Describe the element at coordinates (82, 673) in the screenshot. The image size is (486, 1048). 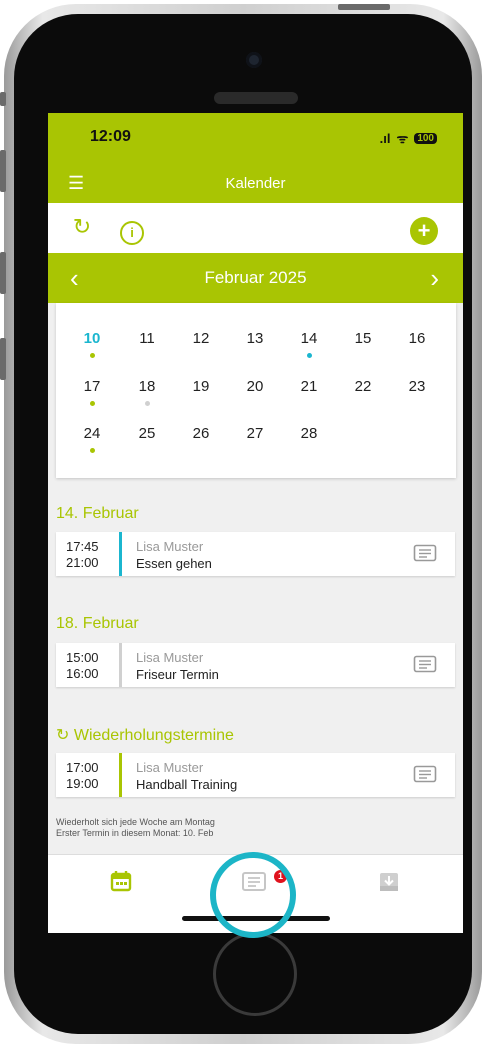
I see `event-end: 16:00` at that location.